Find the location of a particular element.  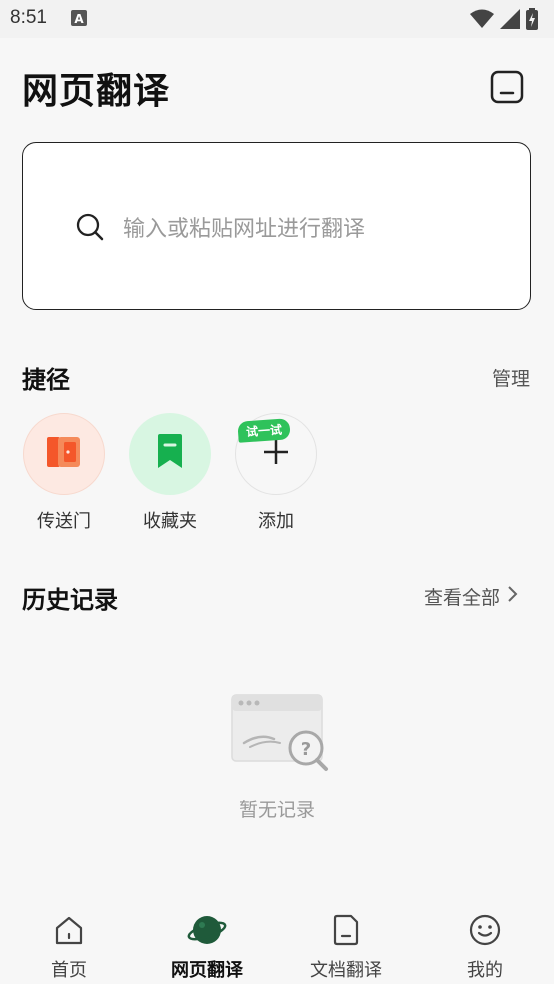

nav-label: 首页 is located at coordinates (69, 970).